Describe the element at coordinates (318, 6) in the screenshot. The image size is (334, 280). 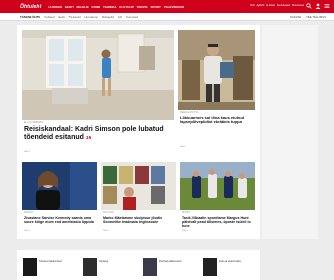
I see `user-icon` at that location.